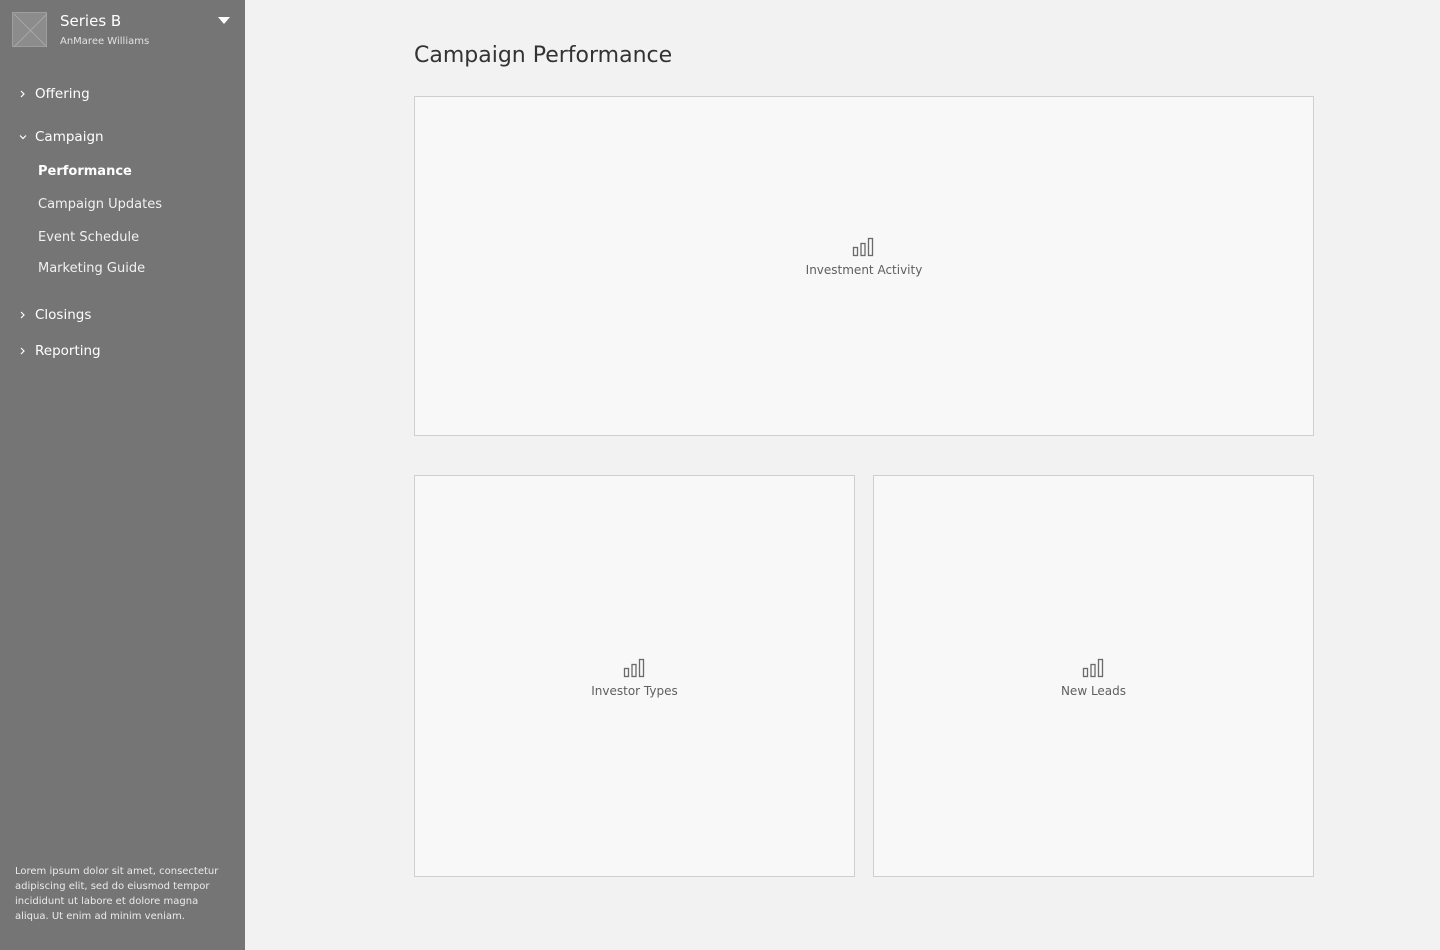  Describe the element at coordinates (122, 137) in the screenshot. I see `nav-section-campaign: Campaign` at that location.